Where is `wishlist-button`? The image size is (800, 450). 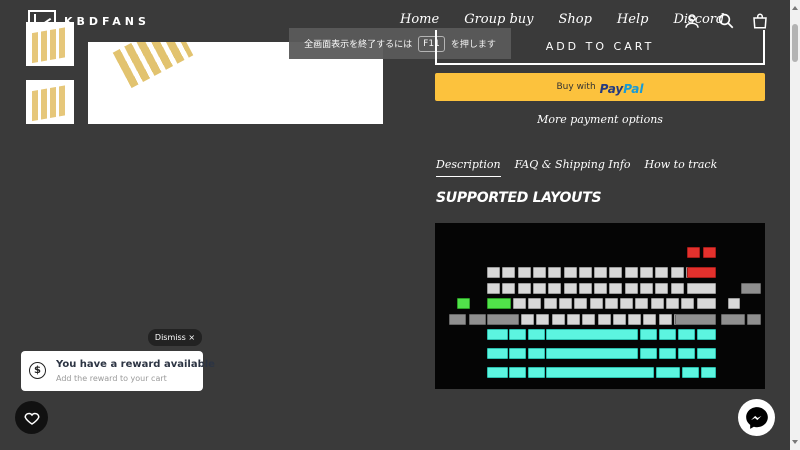 wishlist-button is located at coordinates (31, 417).